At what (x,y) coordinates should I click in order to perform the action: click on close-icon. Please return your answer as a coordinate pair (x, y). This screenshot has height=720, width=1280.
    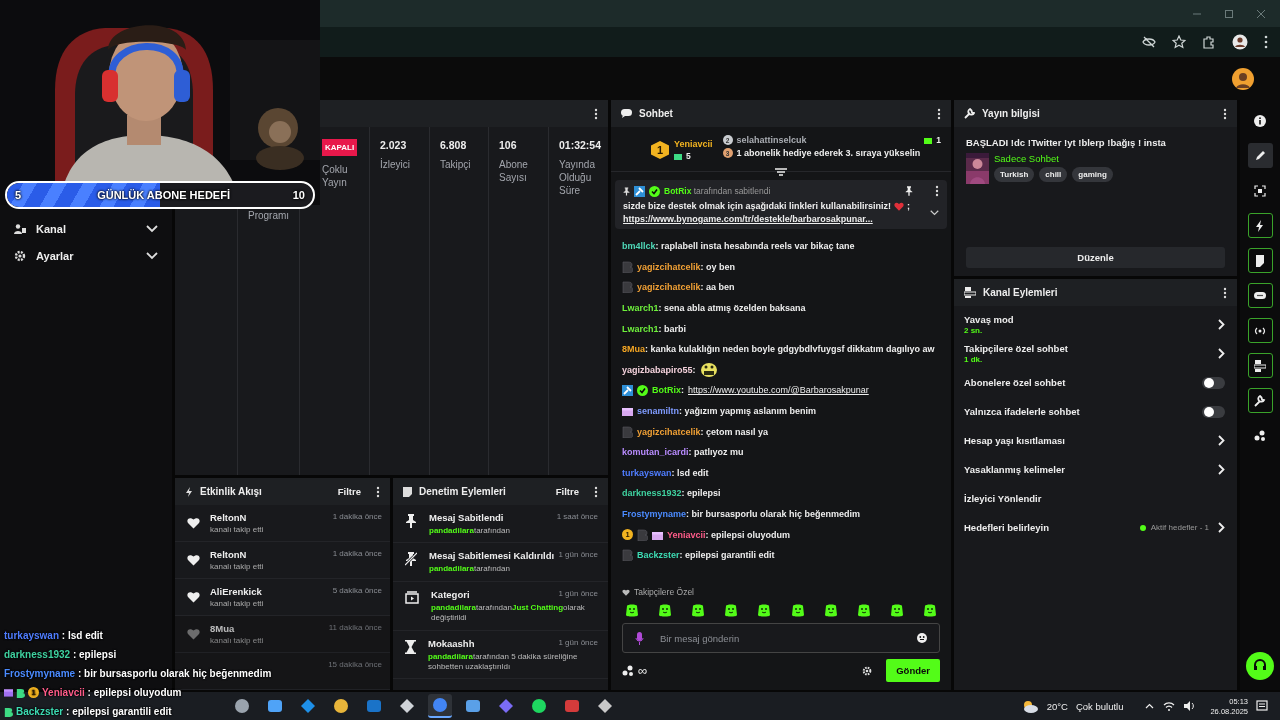
    Looking at the image, I should click on (1261, 13).